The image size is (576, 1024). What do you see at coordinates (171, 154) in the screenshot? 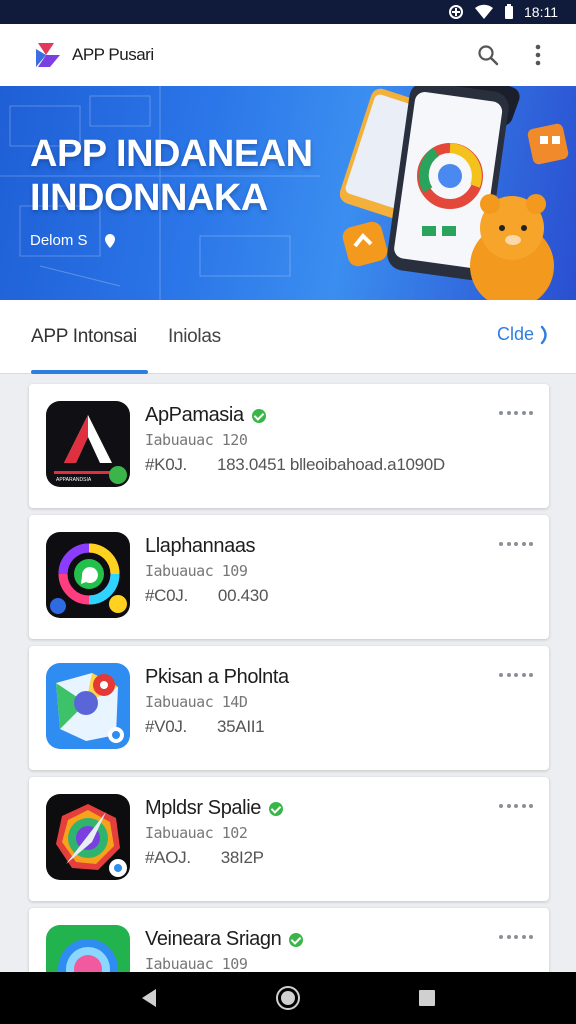
I see `banner-title-line1: APP INDANEAN` at bounding box center [171, 154].